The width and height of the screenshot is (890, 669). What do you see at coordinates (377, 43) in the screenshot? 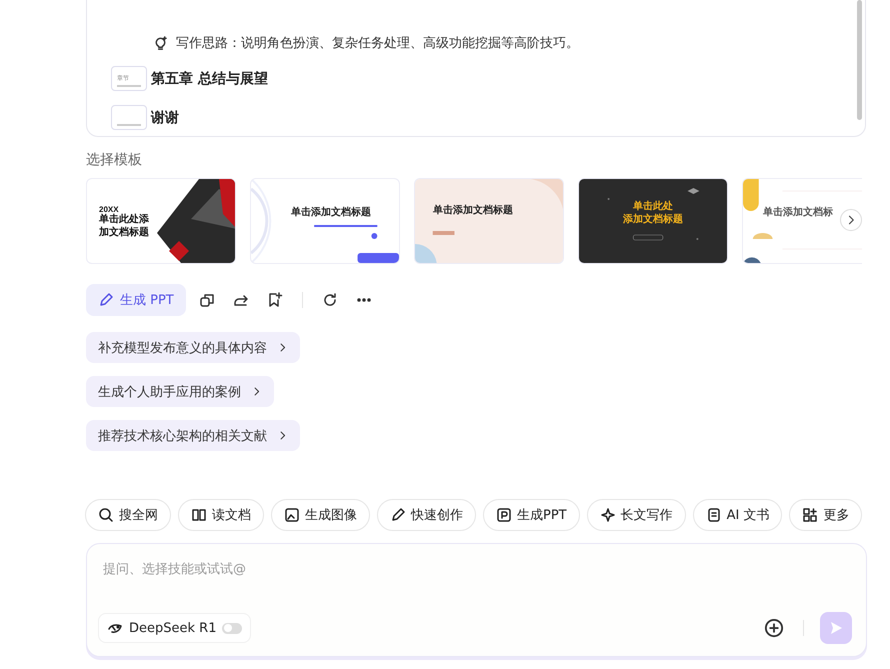
I see `writing-tip: 写作思路：说明角色扮演、复杂任务处理、高级功能挖掘等高阶技巧。` at bounding box center [377, 43].